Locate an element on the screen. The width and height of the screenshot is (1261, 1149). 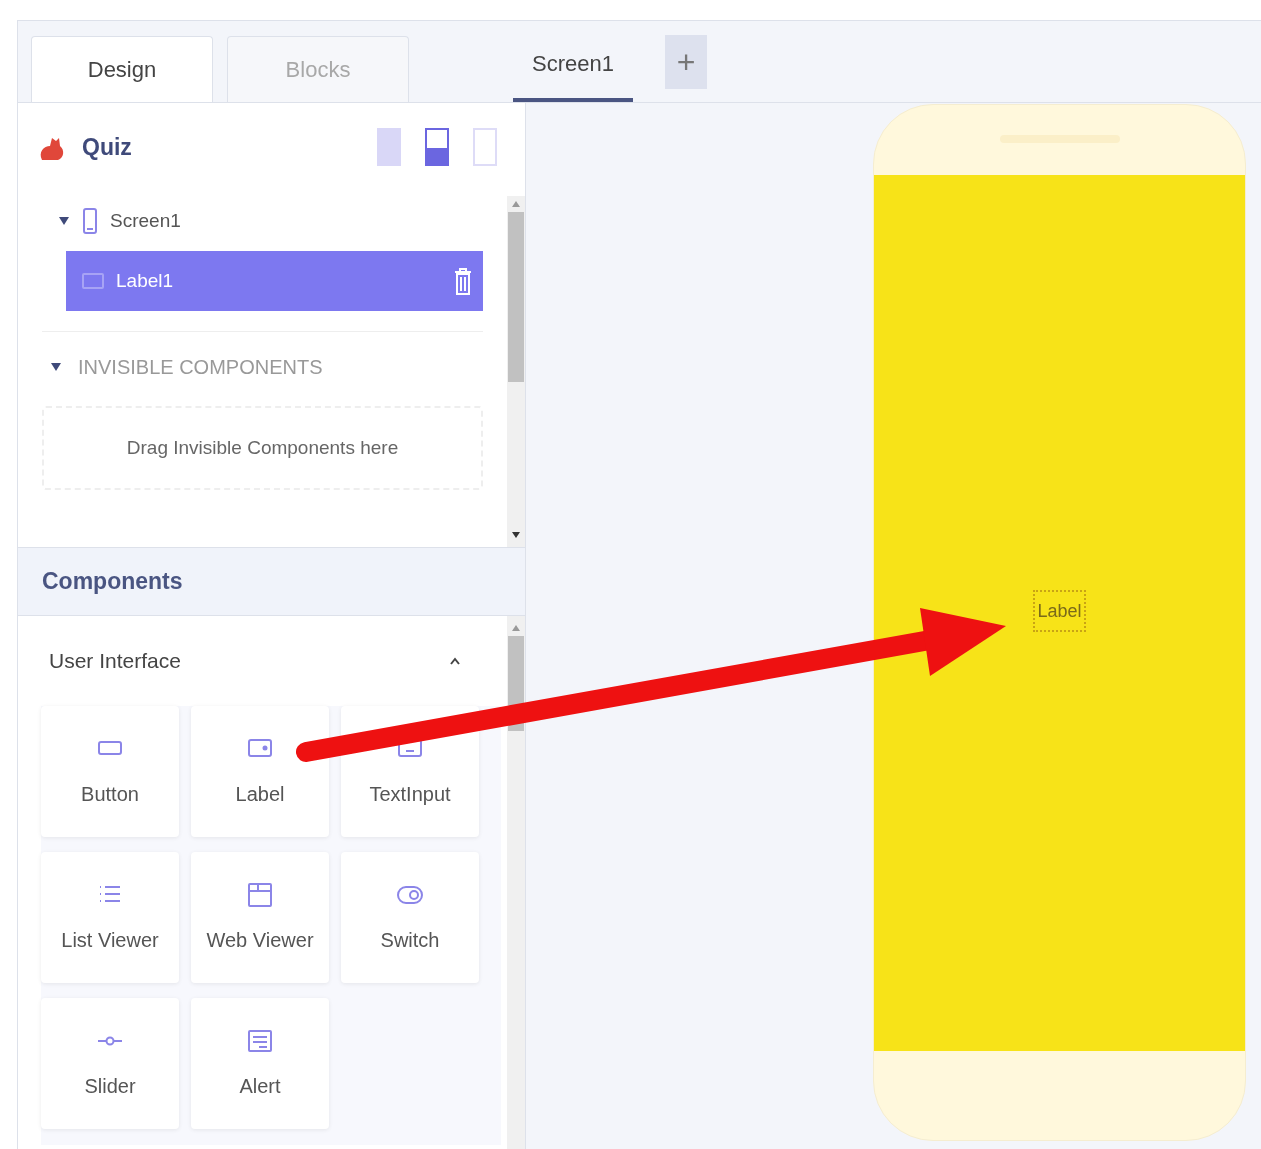
tree-item: Label1 is located at coordinates (274, 281).